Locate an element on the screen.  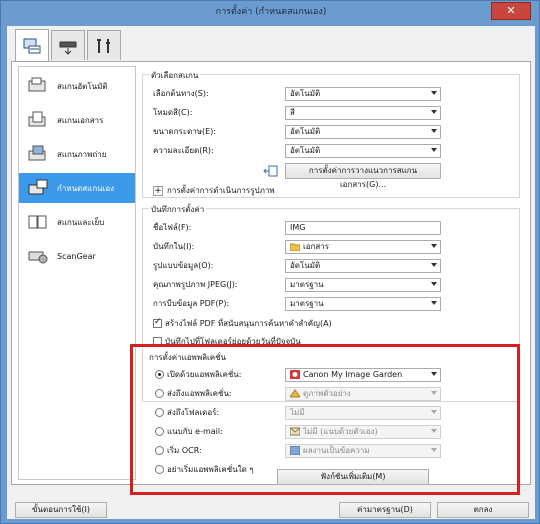
tab-scan is located at coordinates (32, 45).